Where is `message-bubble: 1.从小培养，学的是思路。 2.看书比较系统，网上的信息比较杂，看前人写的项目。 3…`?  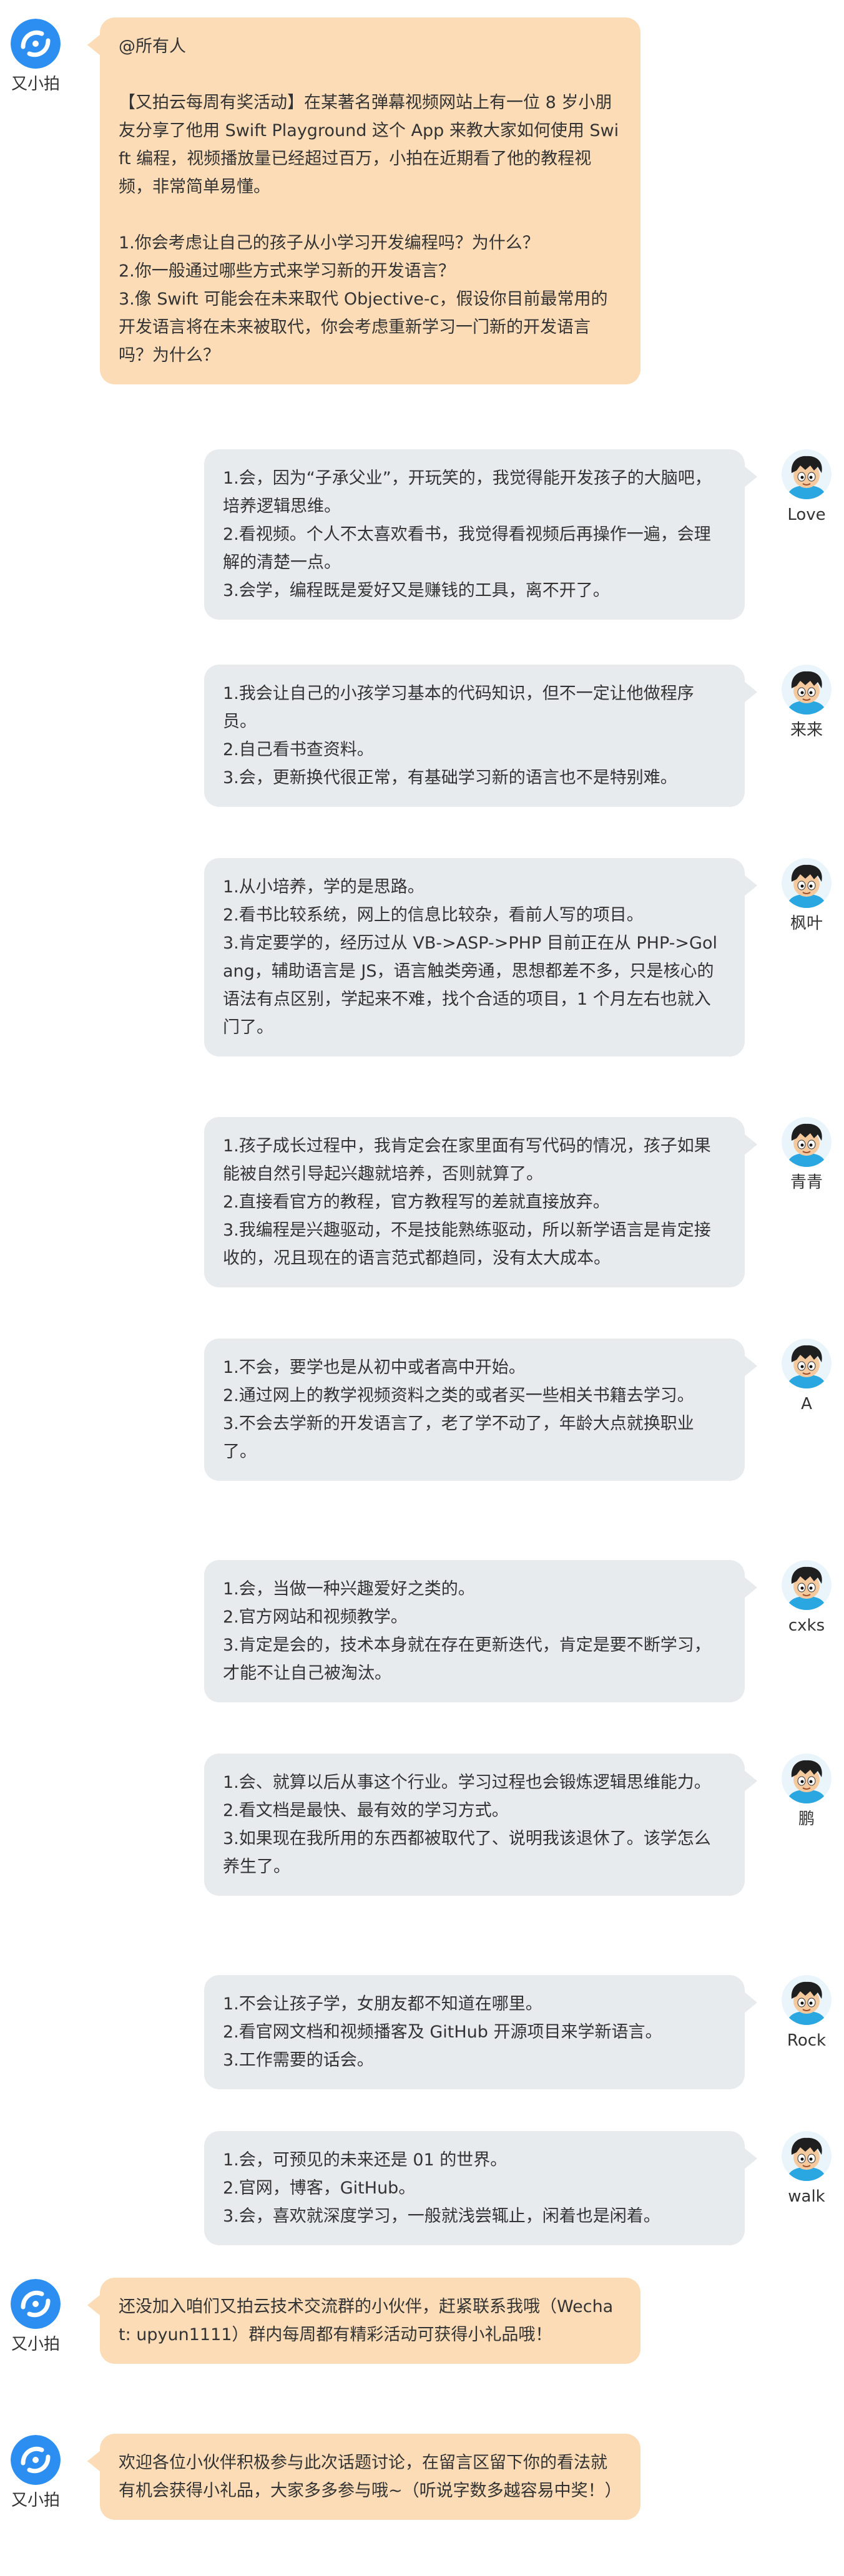
message-bubble: 1.从小培养，学的是思路。 2.看书比较系统，网上的信息比较杂，看前人写的项目。 3… is located at coordinates (481, 957).